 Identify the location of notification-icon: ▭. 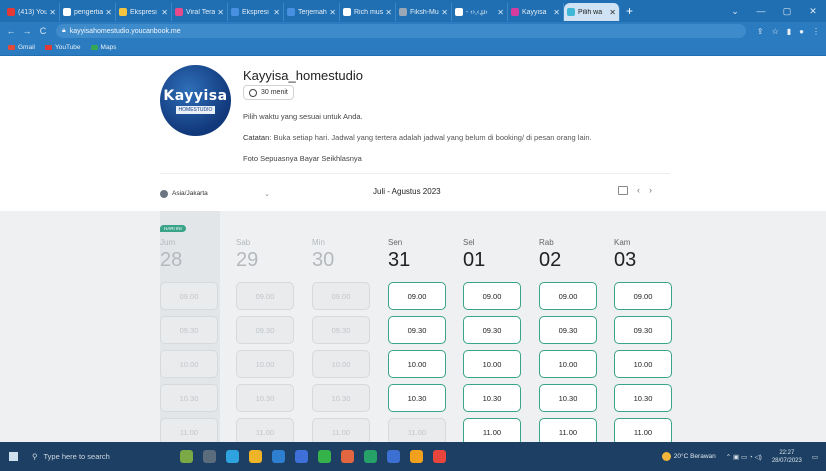
(815, 457).